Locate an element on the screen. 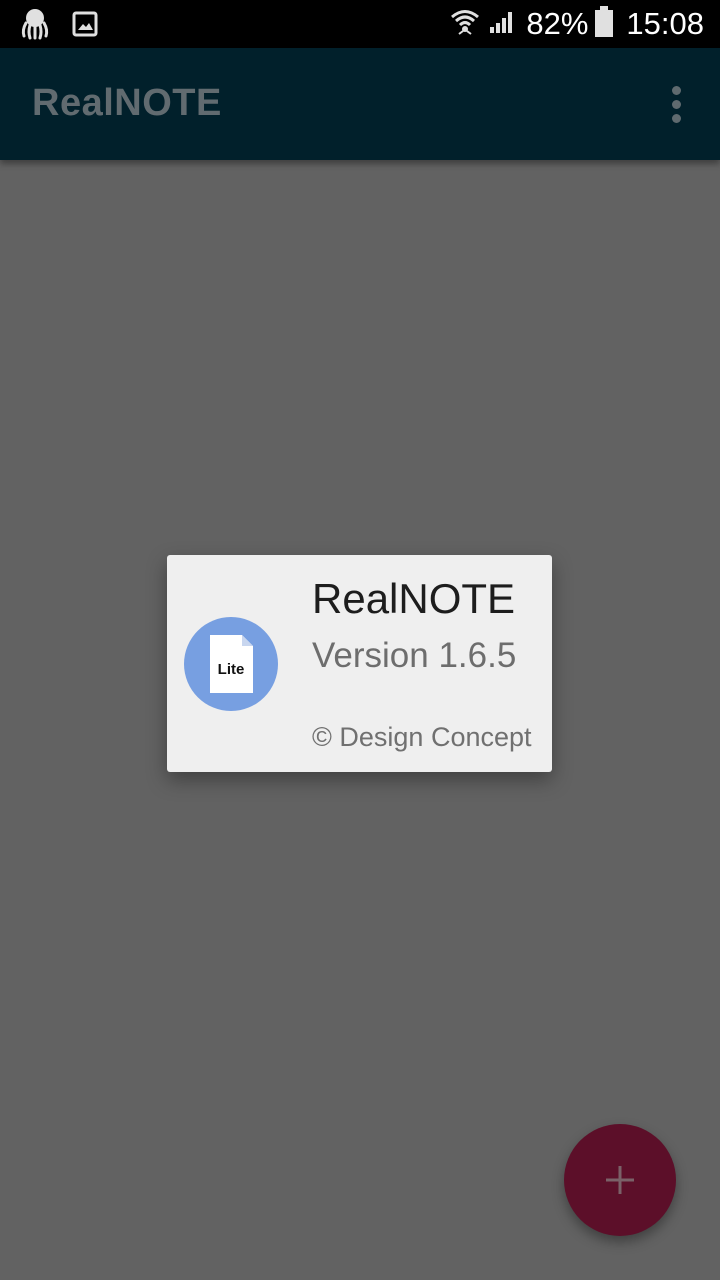  logo-label: Lite is located at coordinates (231, 669).